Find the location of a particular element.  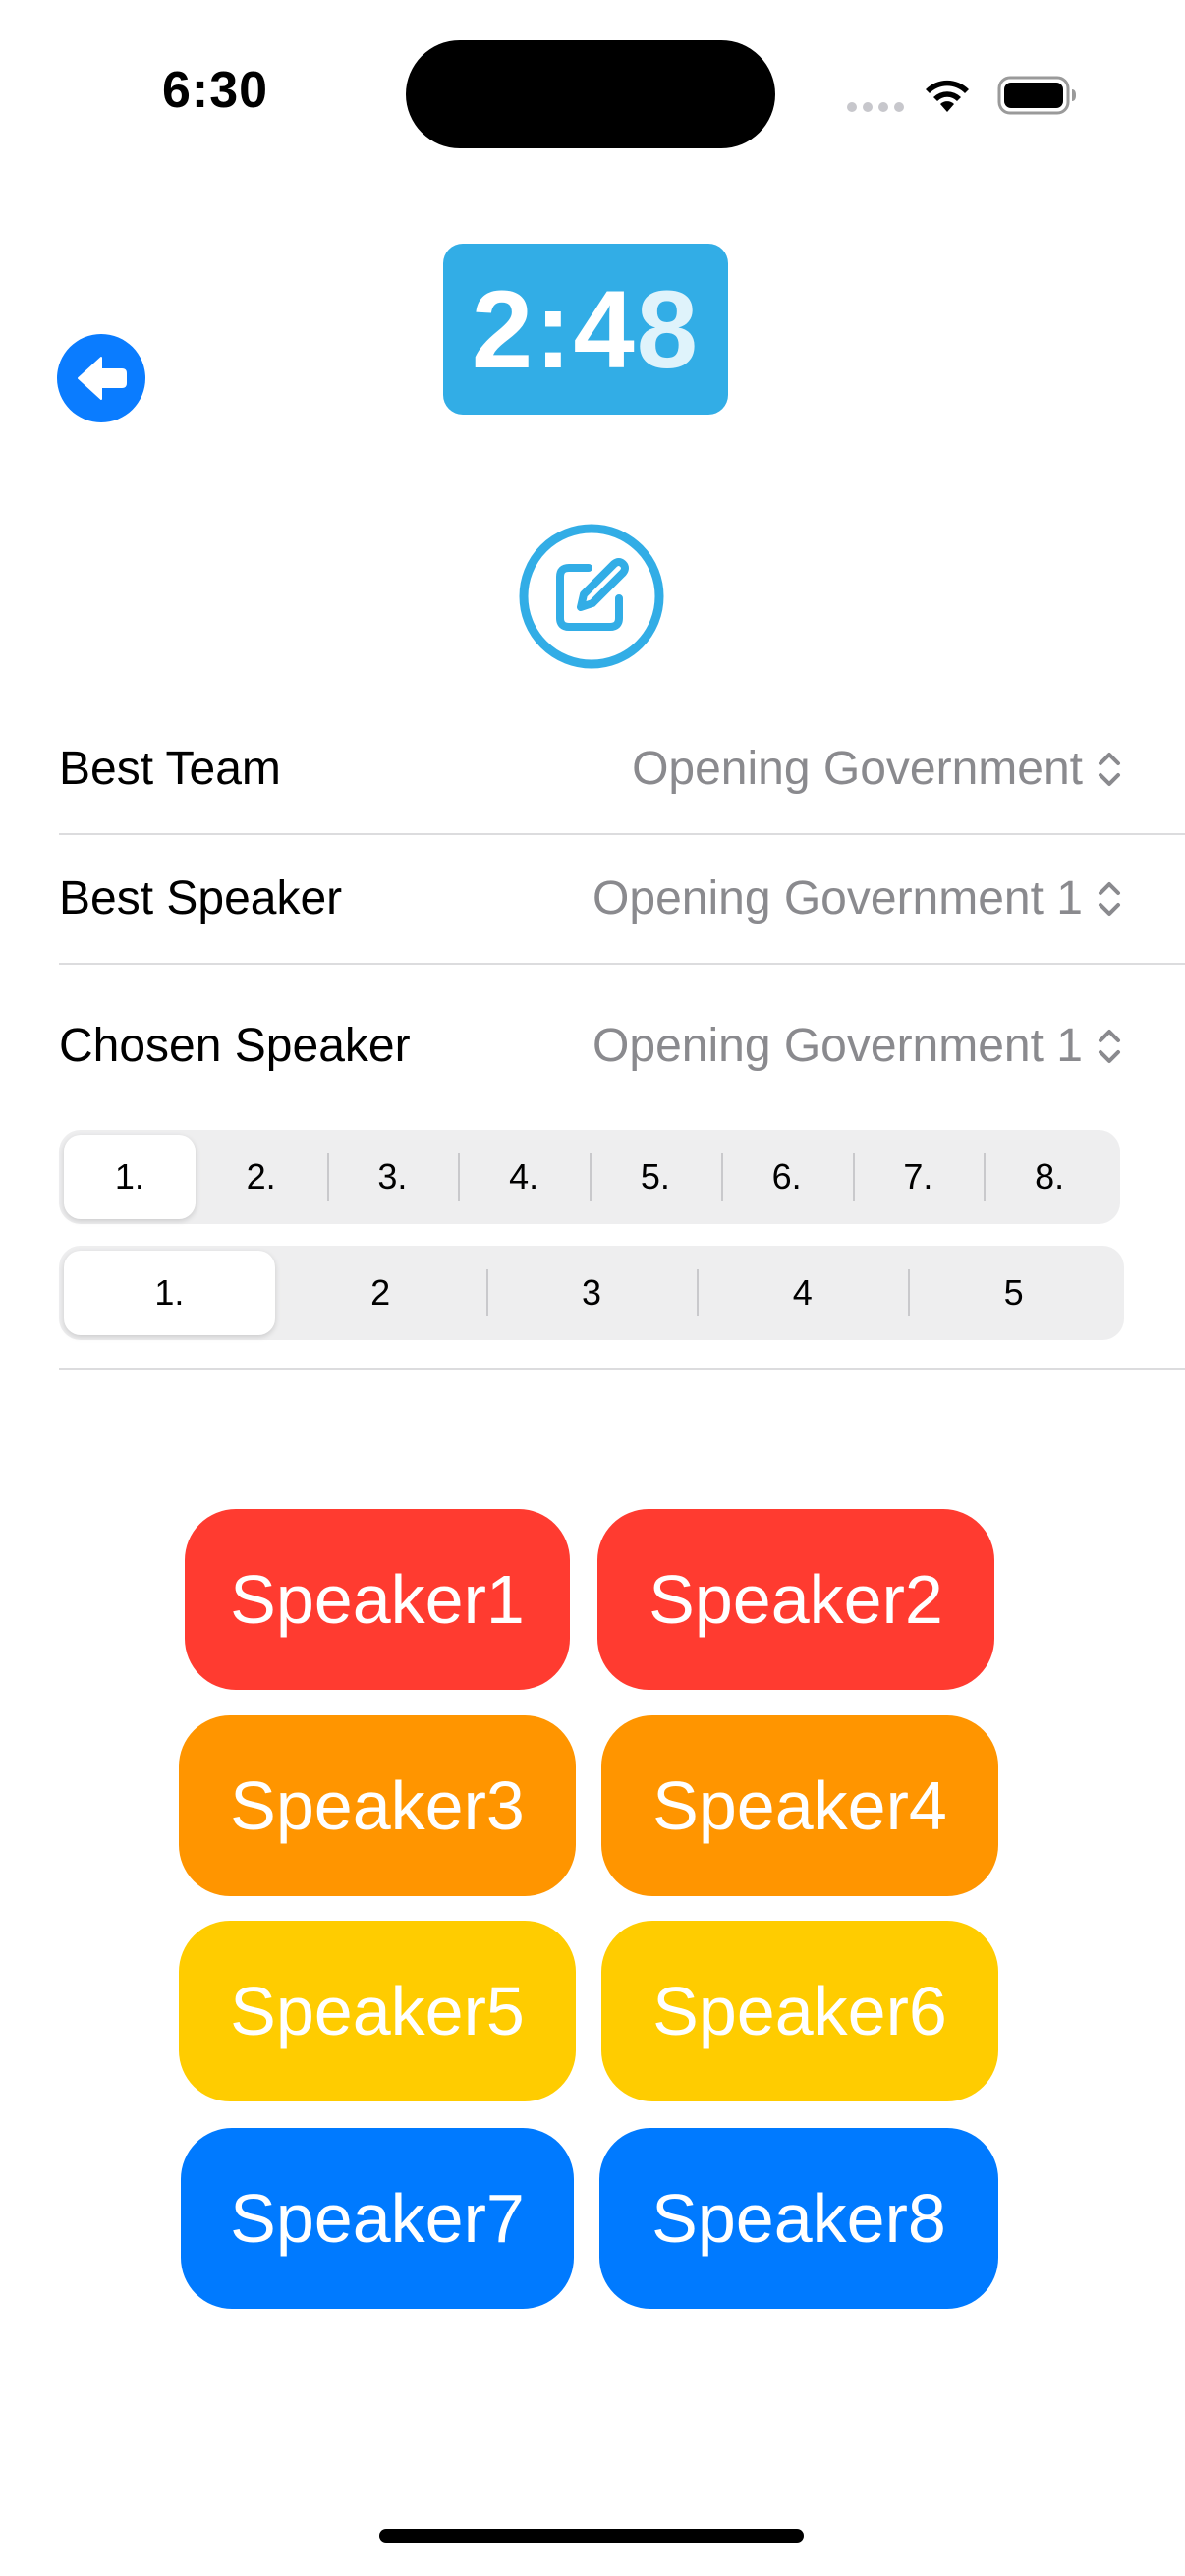

chosen-speaker-label: Chosen Speaker is located at coordinates (235, 1046).